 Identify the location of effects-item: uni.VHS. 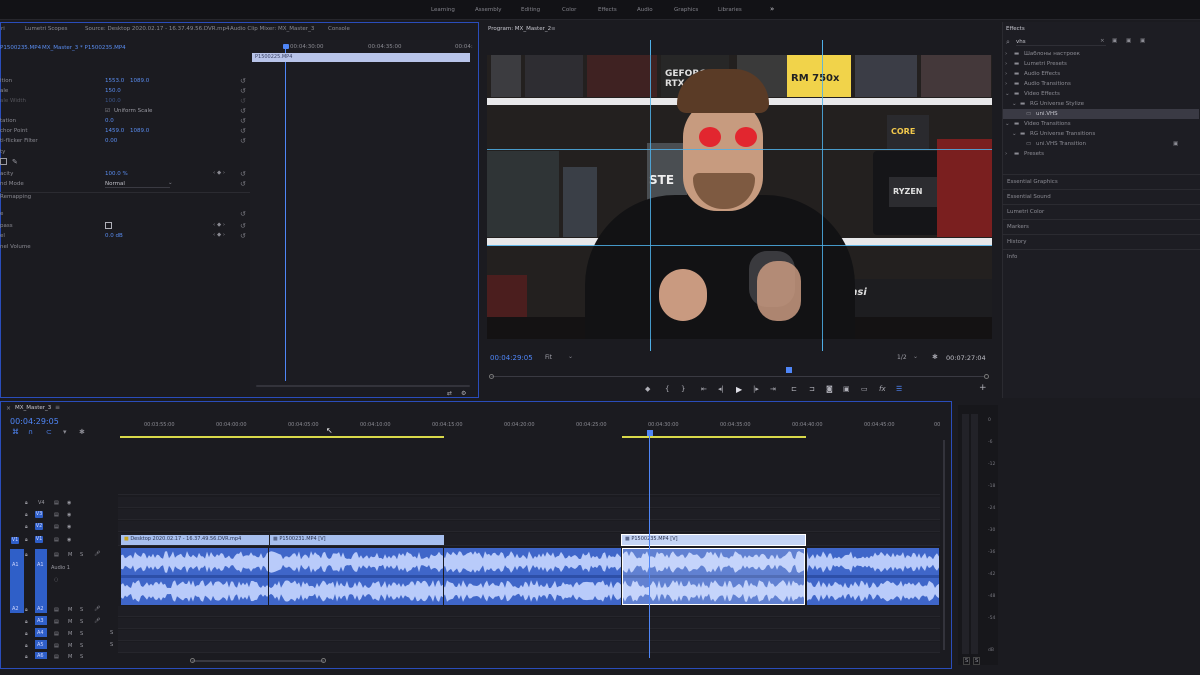
(1047, 114).